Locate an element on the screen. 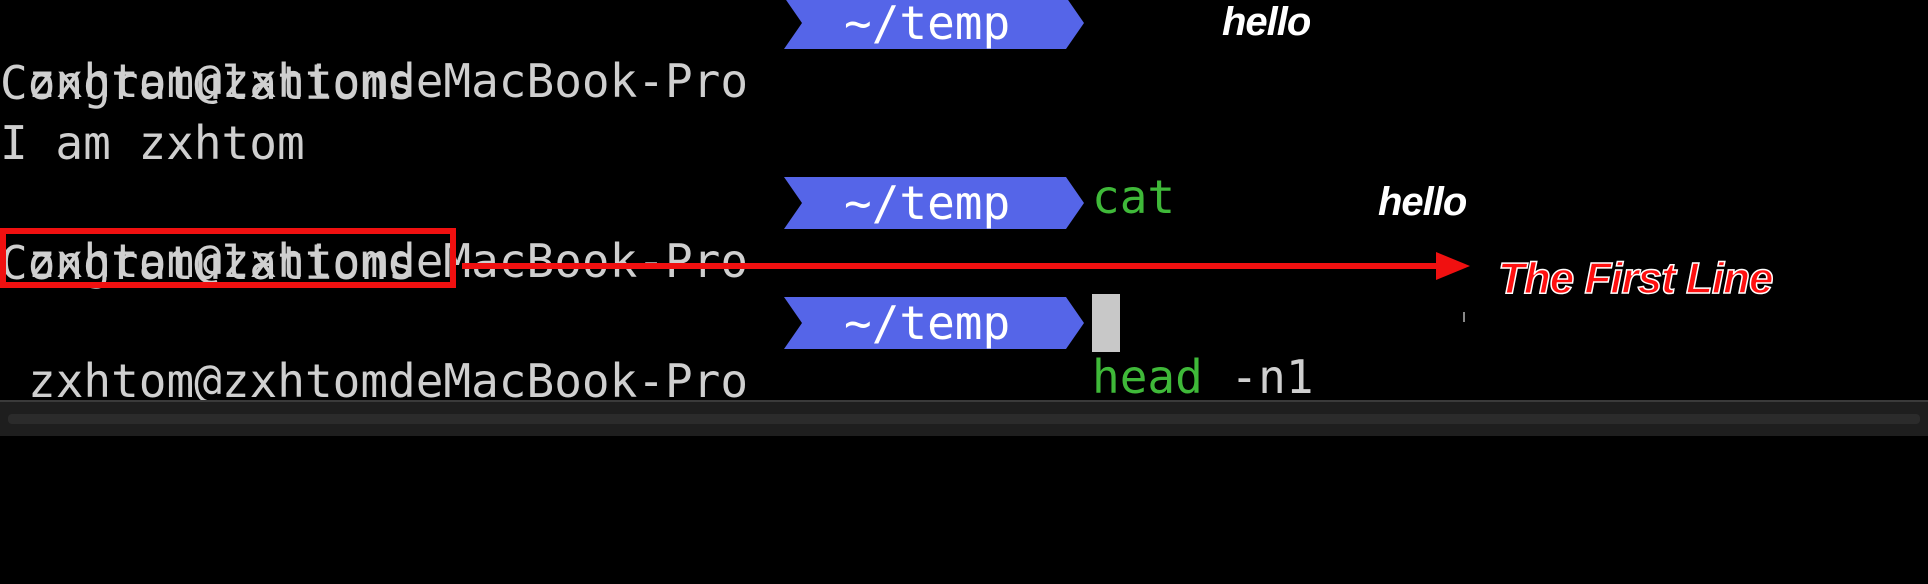 Image resolution: width=1928 pixels, height=584 pixels. scrollbar-track is located at coordinates (964, 419).